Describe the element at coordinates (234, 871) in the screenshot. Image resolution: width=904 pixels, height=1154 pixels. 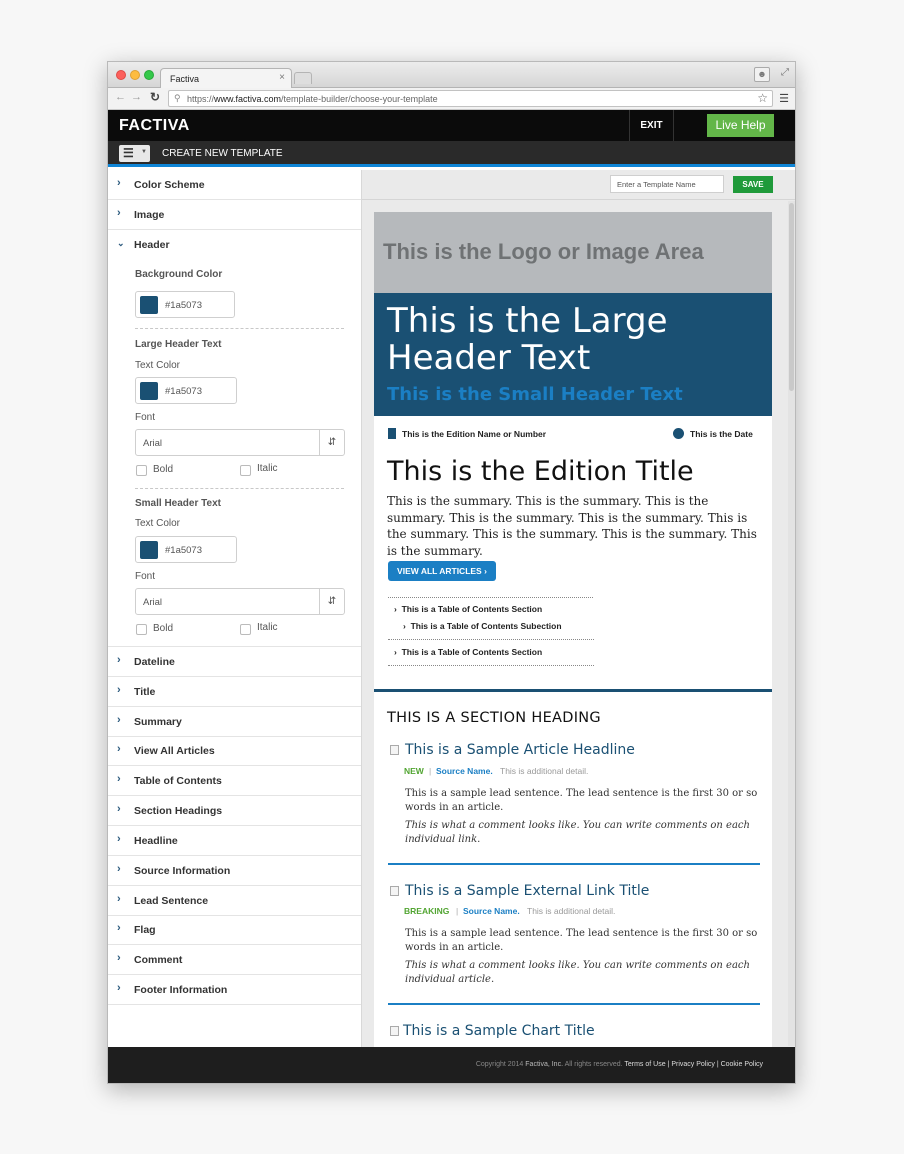
I see `sidebar-item-source-information: › Source Information` at that location.